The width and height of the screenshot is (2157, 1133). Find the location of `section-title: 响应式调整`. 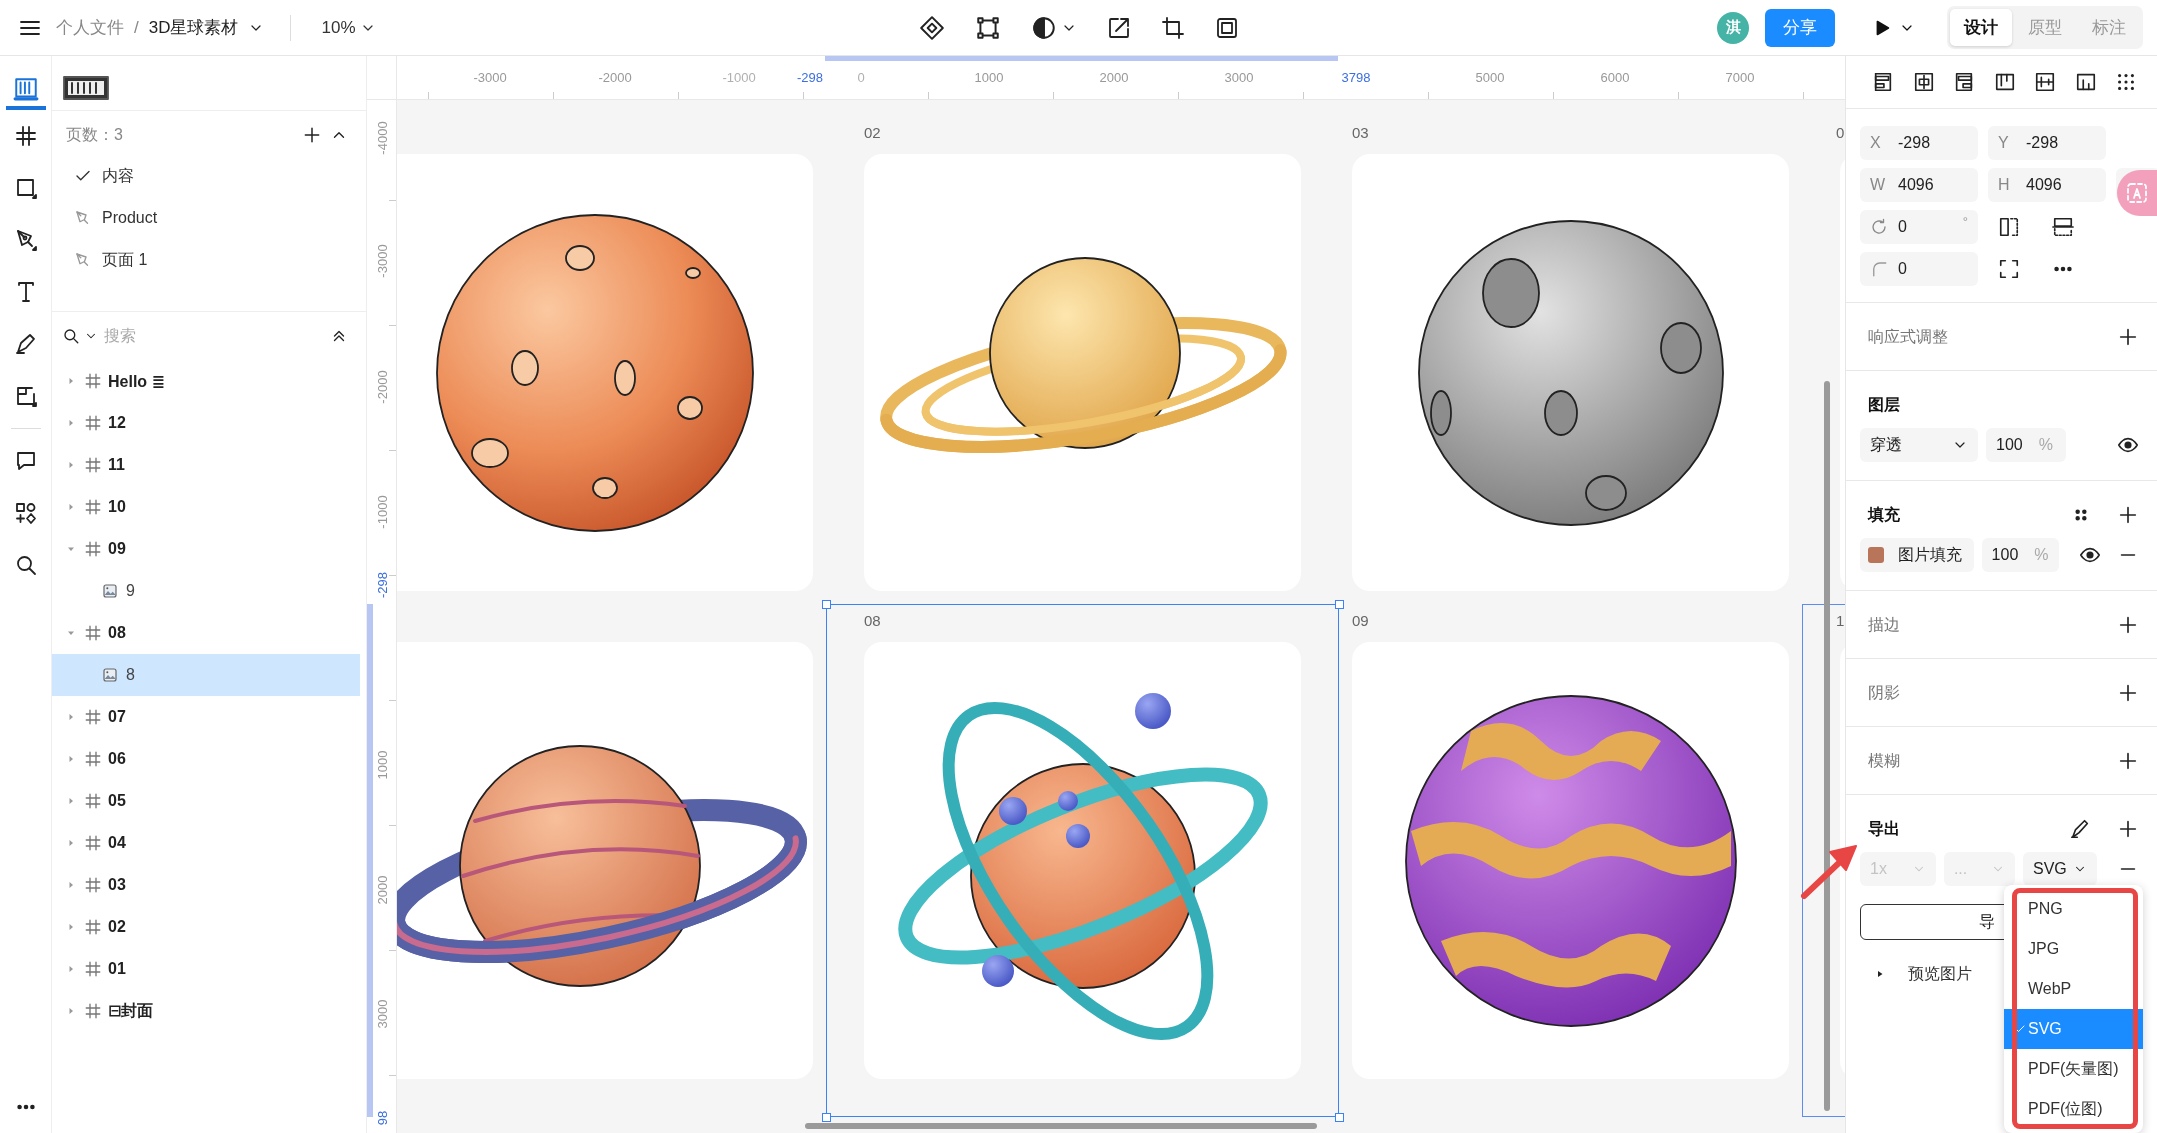

section-title: 响应式调整 is located at coordinates (1908, 336).